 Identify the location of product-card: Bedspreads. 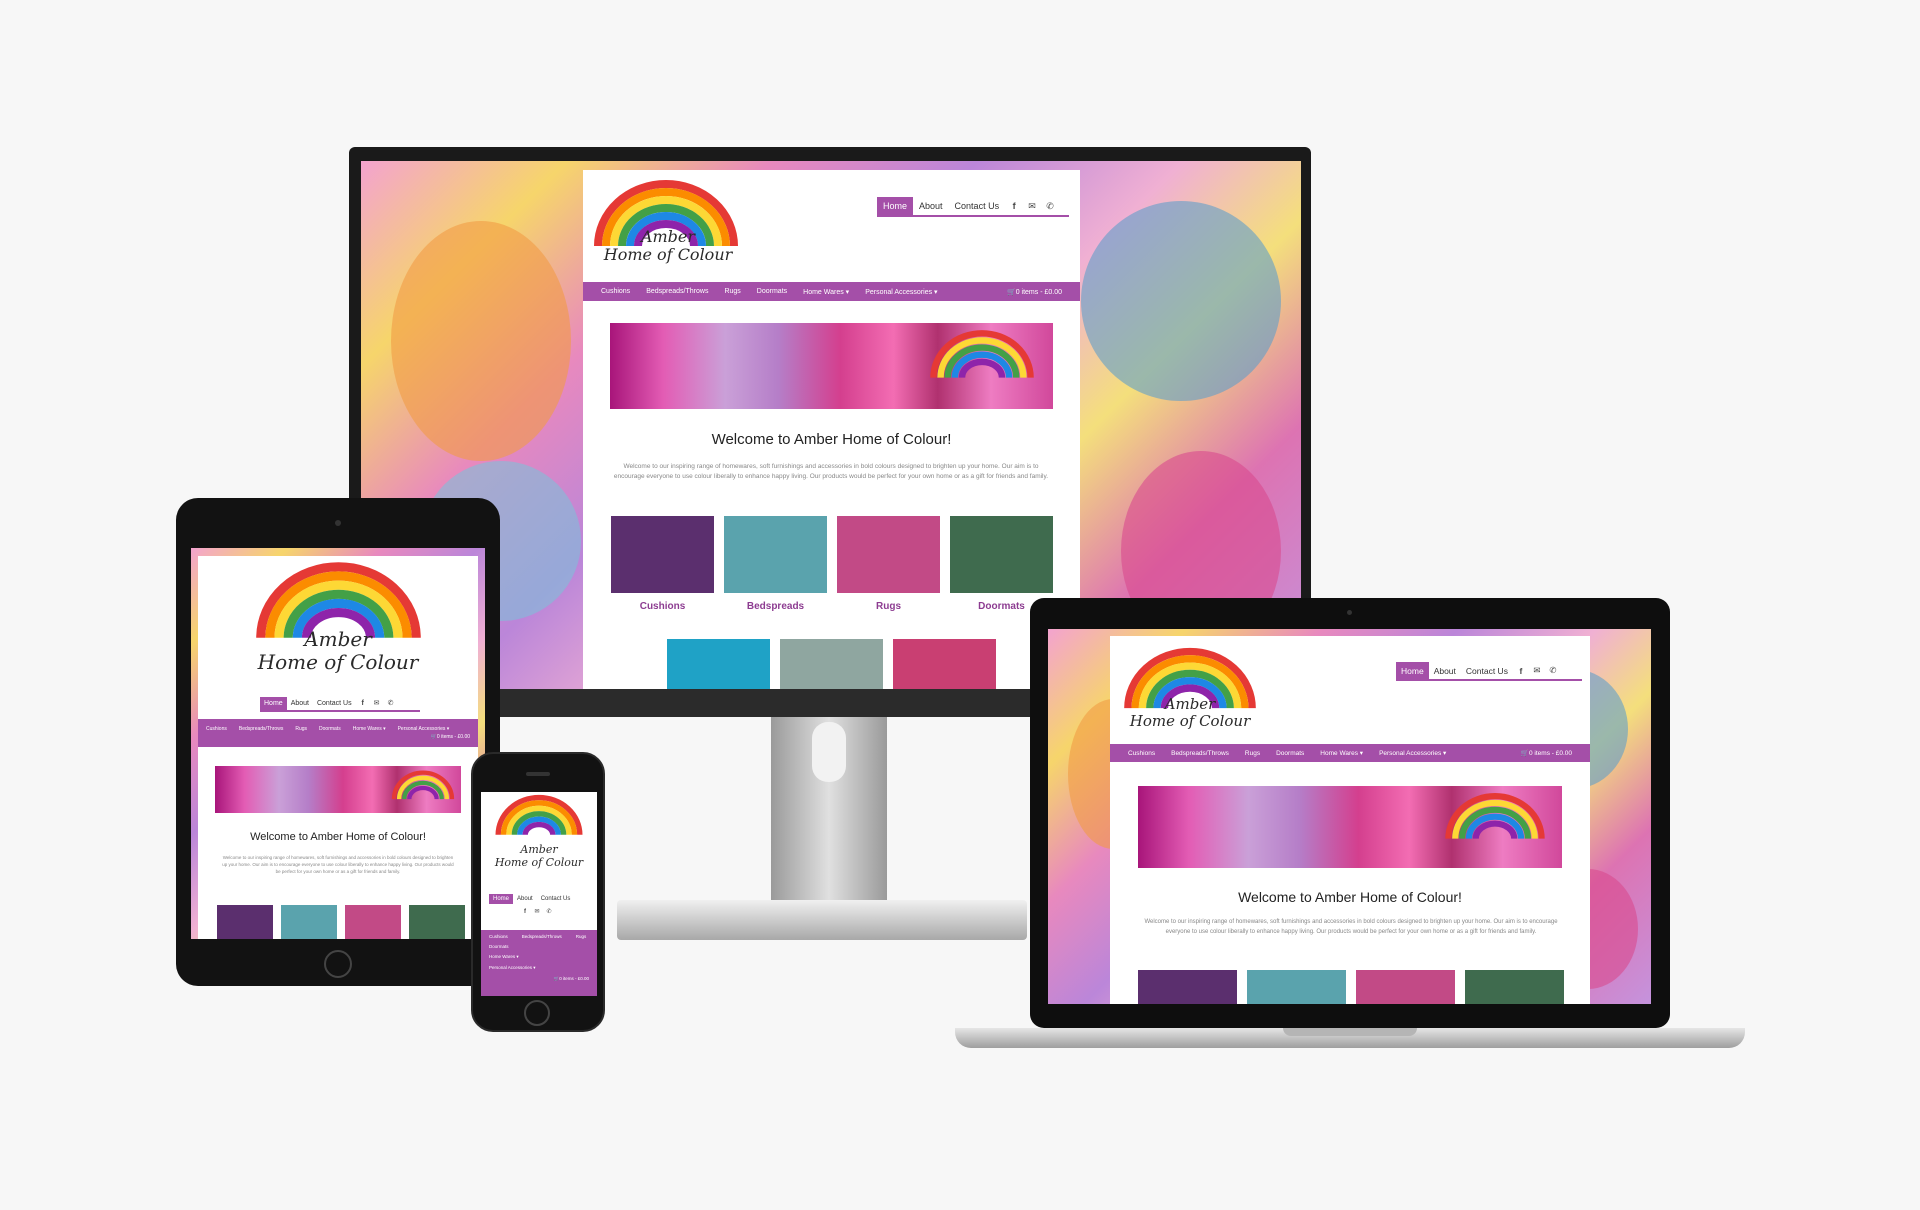
(775, 564).